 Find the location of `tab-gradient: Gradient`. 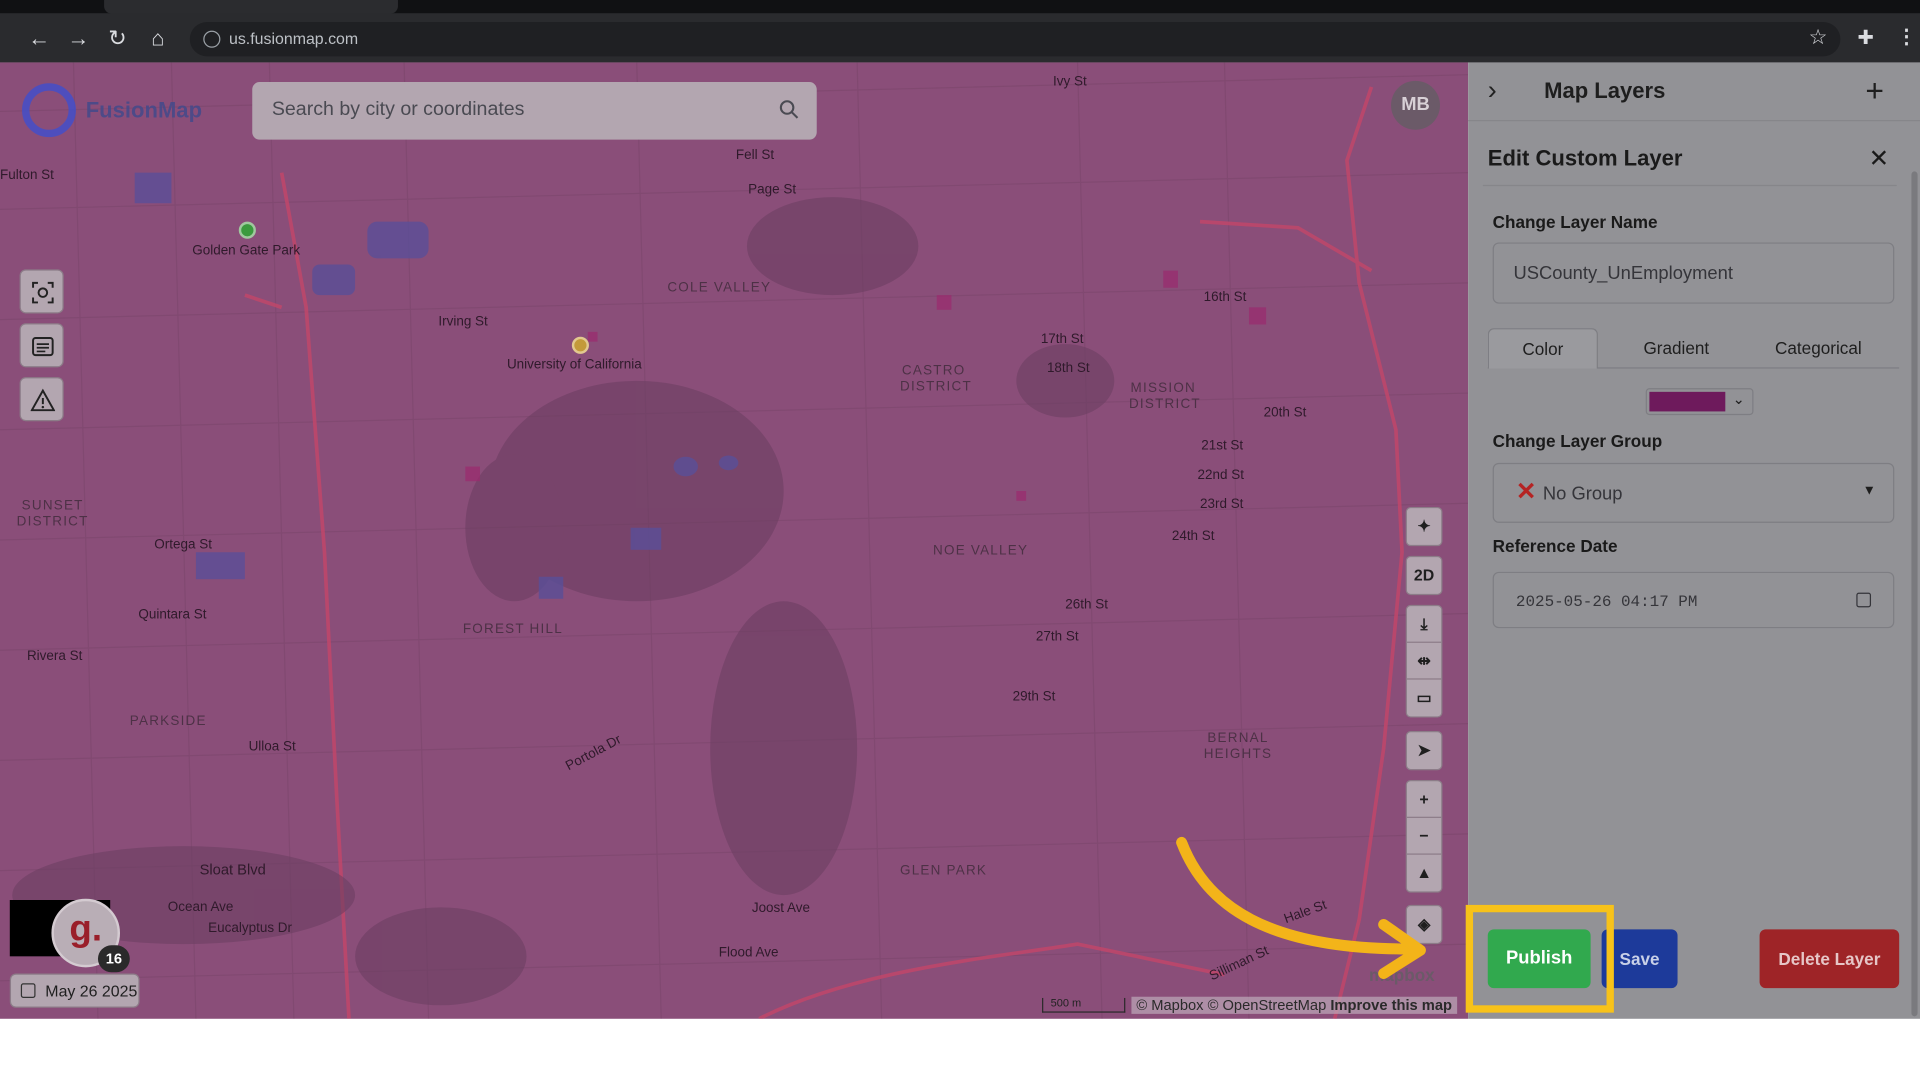

tab-gradient: Gradient is located at coordinates (1676, 348).